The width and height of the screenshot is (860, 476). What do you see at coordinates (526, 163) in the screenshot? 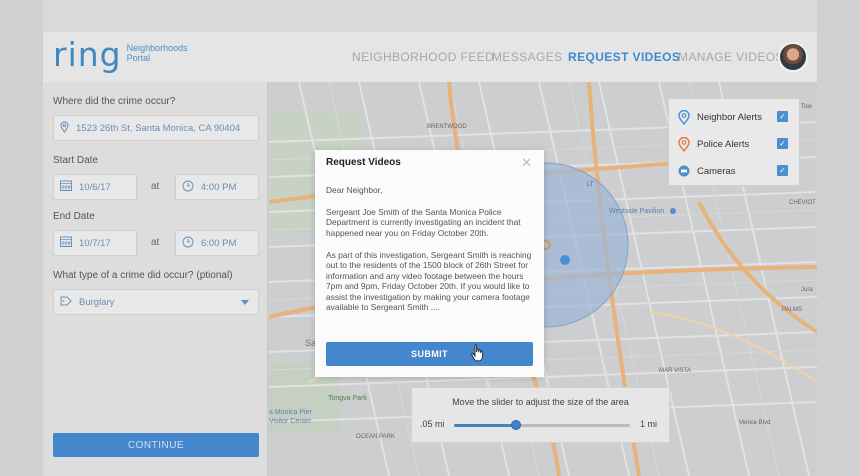
I see `close-icon: ✕` at bounding box center [526, 163].